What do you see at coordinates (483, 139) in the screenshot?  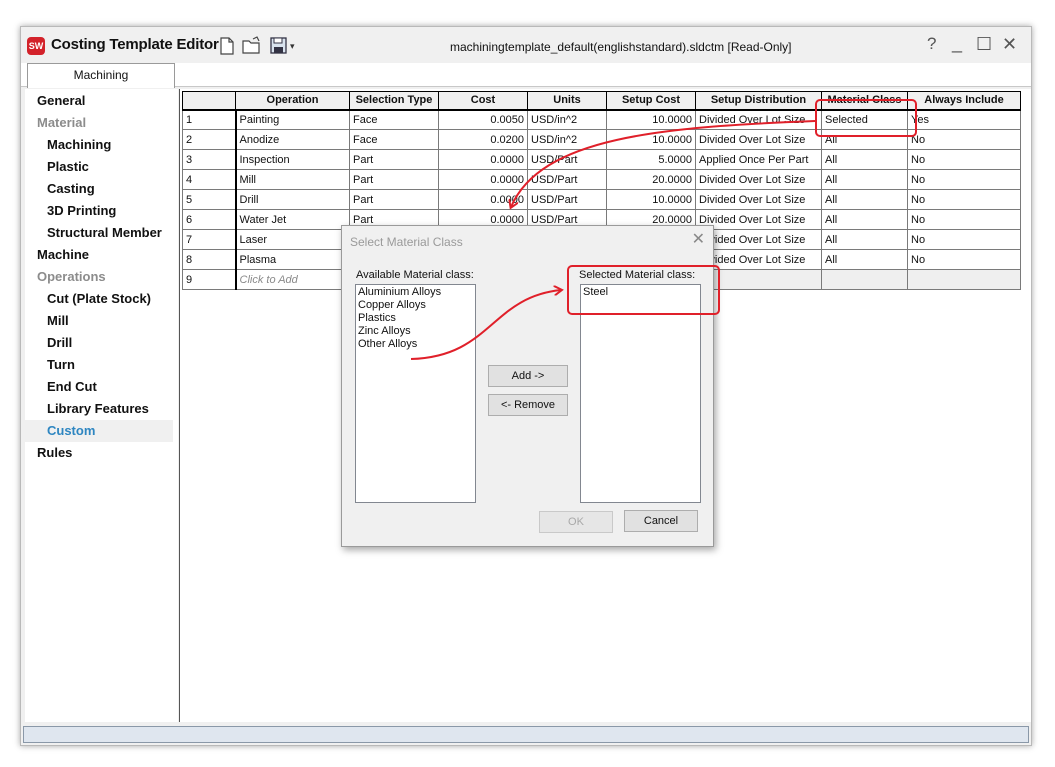 I see `cell-cost: 0.0200` at bounding box center [483, 139].